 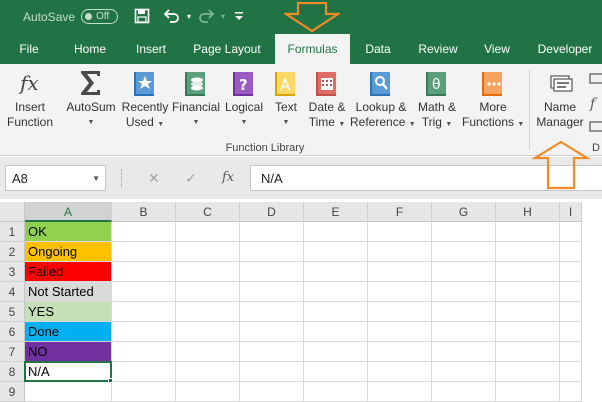 I want to click on column-header-b: B, so click(x=144, y=212).